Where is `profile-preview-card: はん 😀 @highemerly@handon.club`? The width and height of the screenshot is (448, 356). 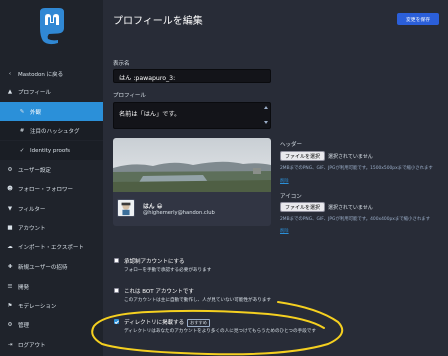 profile-preview-card: はん 😀 @highemerly@handon.club is located at coordinates (192, 182).